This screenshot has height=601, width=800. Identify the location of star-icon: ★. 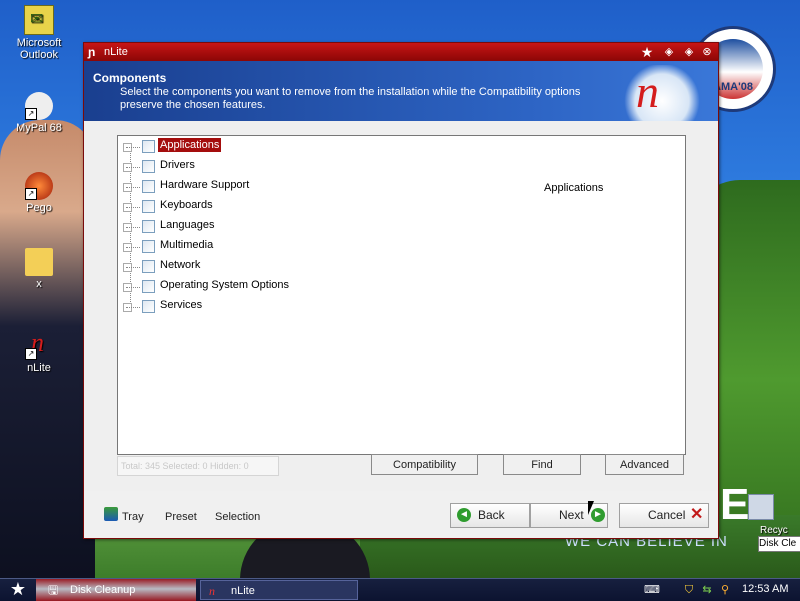
(647, 52).